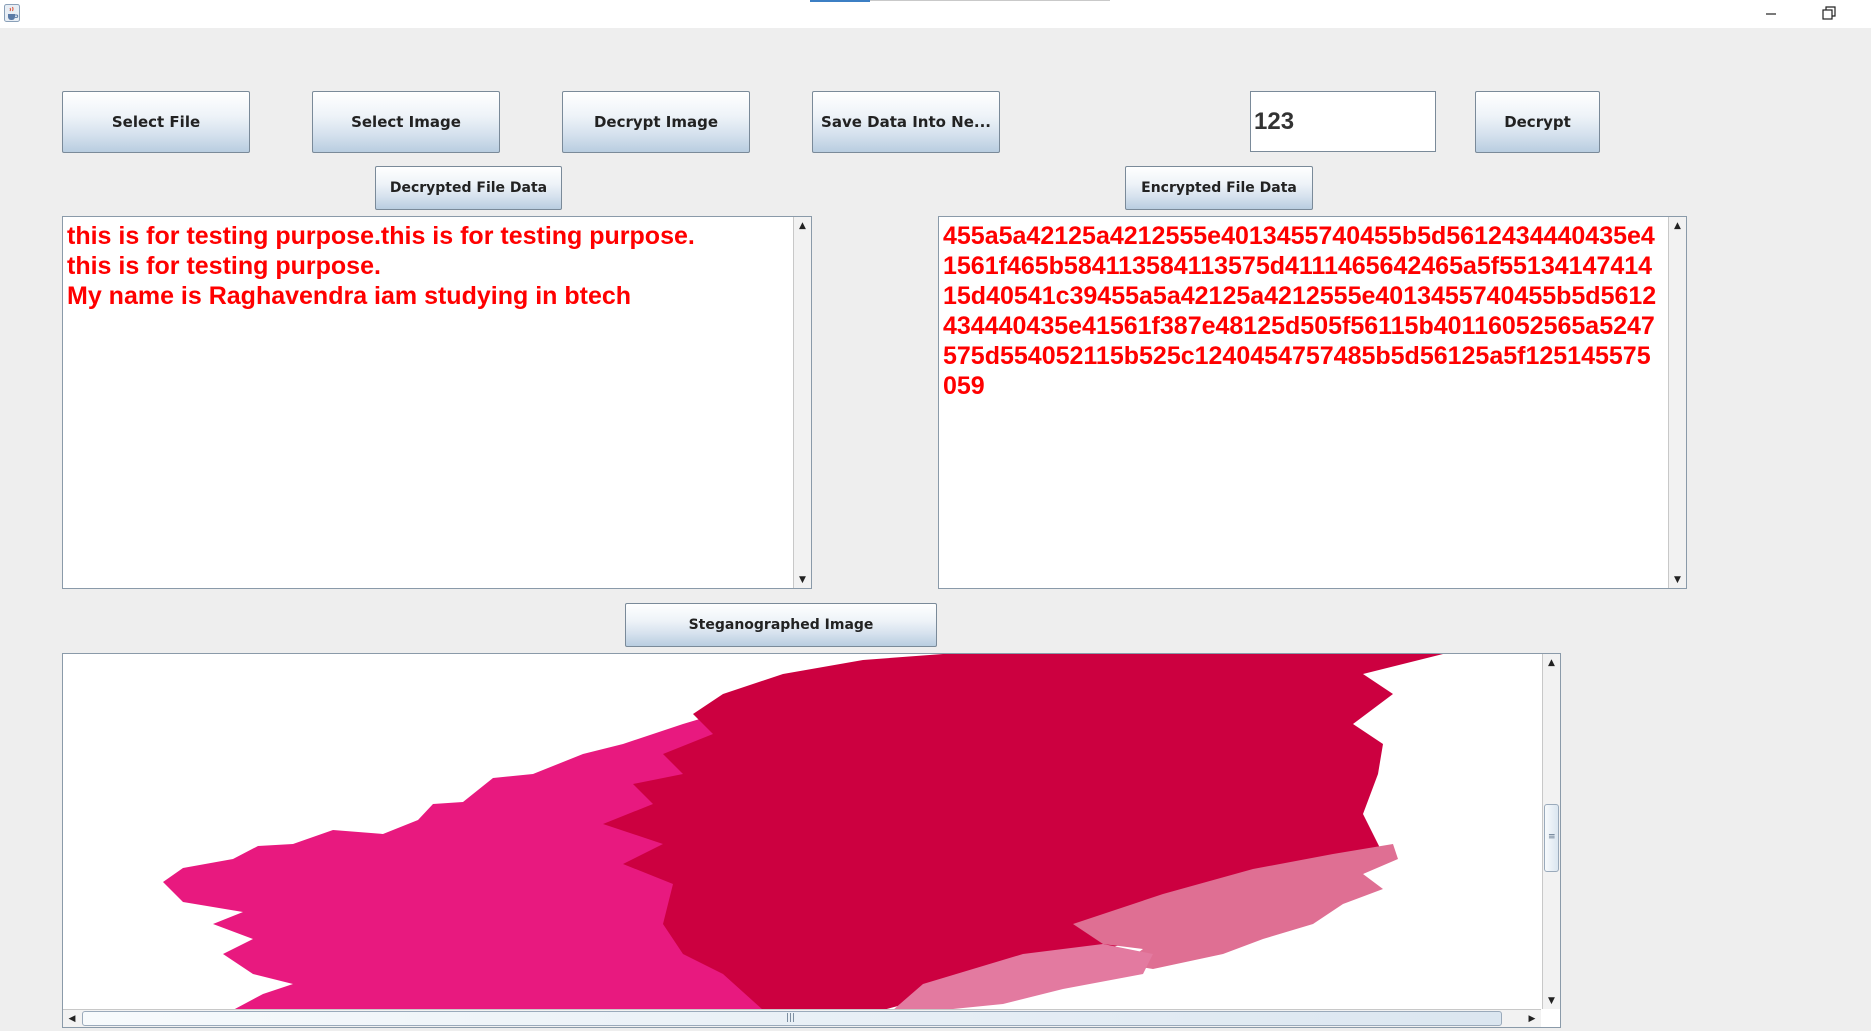 The height and width of the screenshot is (1031, 1871). Describe the element at coordinates (72, 1018) in the screenshot. I see `scroll-left-arrow-icon: ◀` at that location.